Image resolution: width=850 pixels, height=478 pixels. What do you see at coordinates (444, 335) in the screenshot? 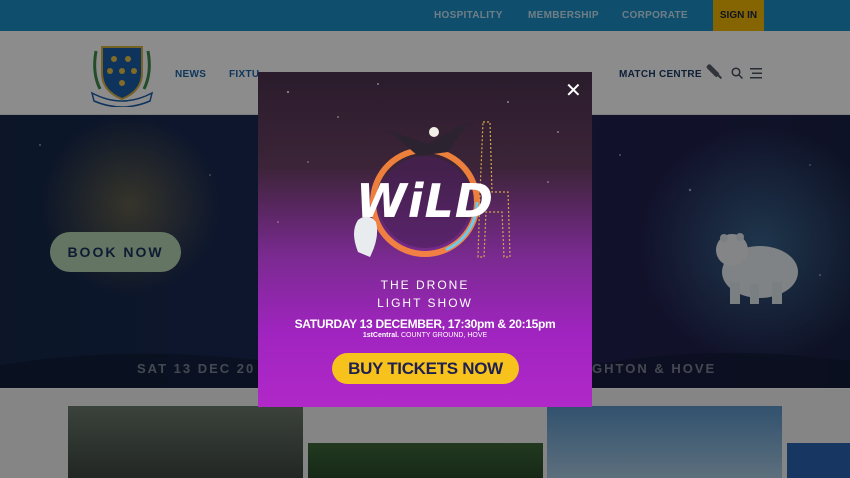
I see `venue-name: COUNTY GROUND, HOVE` at bounding box center [444, 335].